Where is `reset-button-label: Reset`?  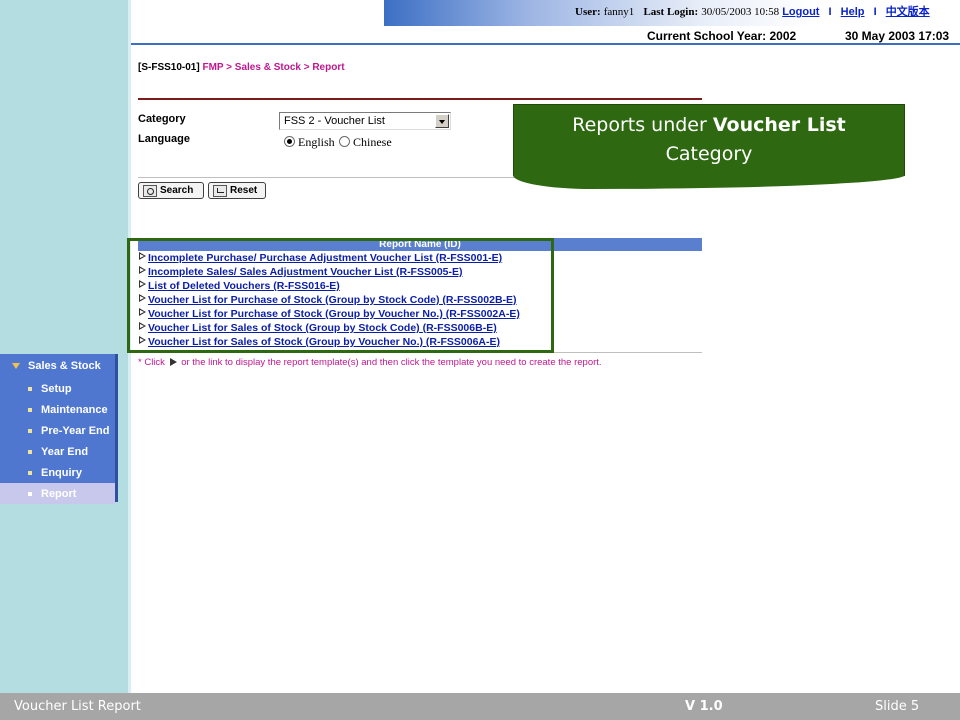 reset-button-label: Reset is located at coordinates (244, 190).